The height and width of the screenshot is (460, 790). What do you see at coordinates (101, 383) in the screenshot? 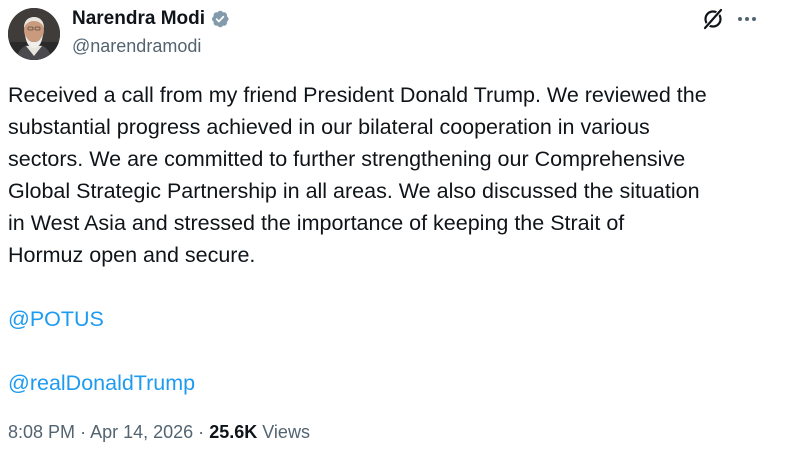
I see `mention-realdonaldtrump-link: @realDonaldTrump` at bounding box center [101, 383].